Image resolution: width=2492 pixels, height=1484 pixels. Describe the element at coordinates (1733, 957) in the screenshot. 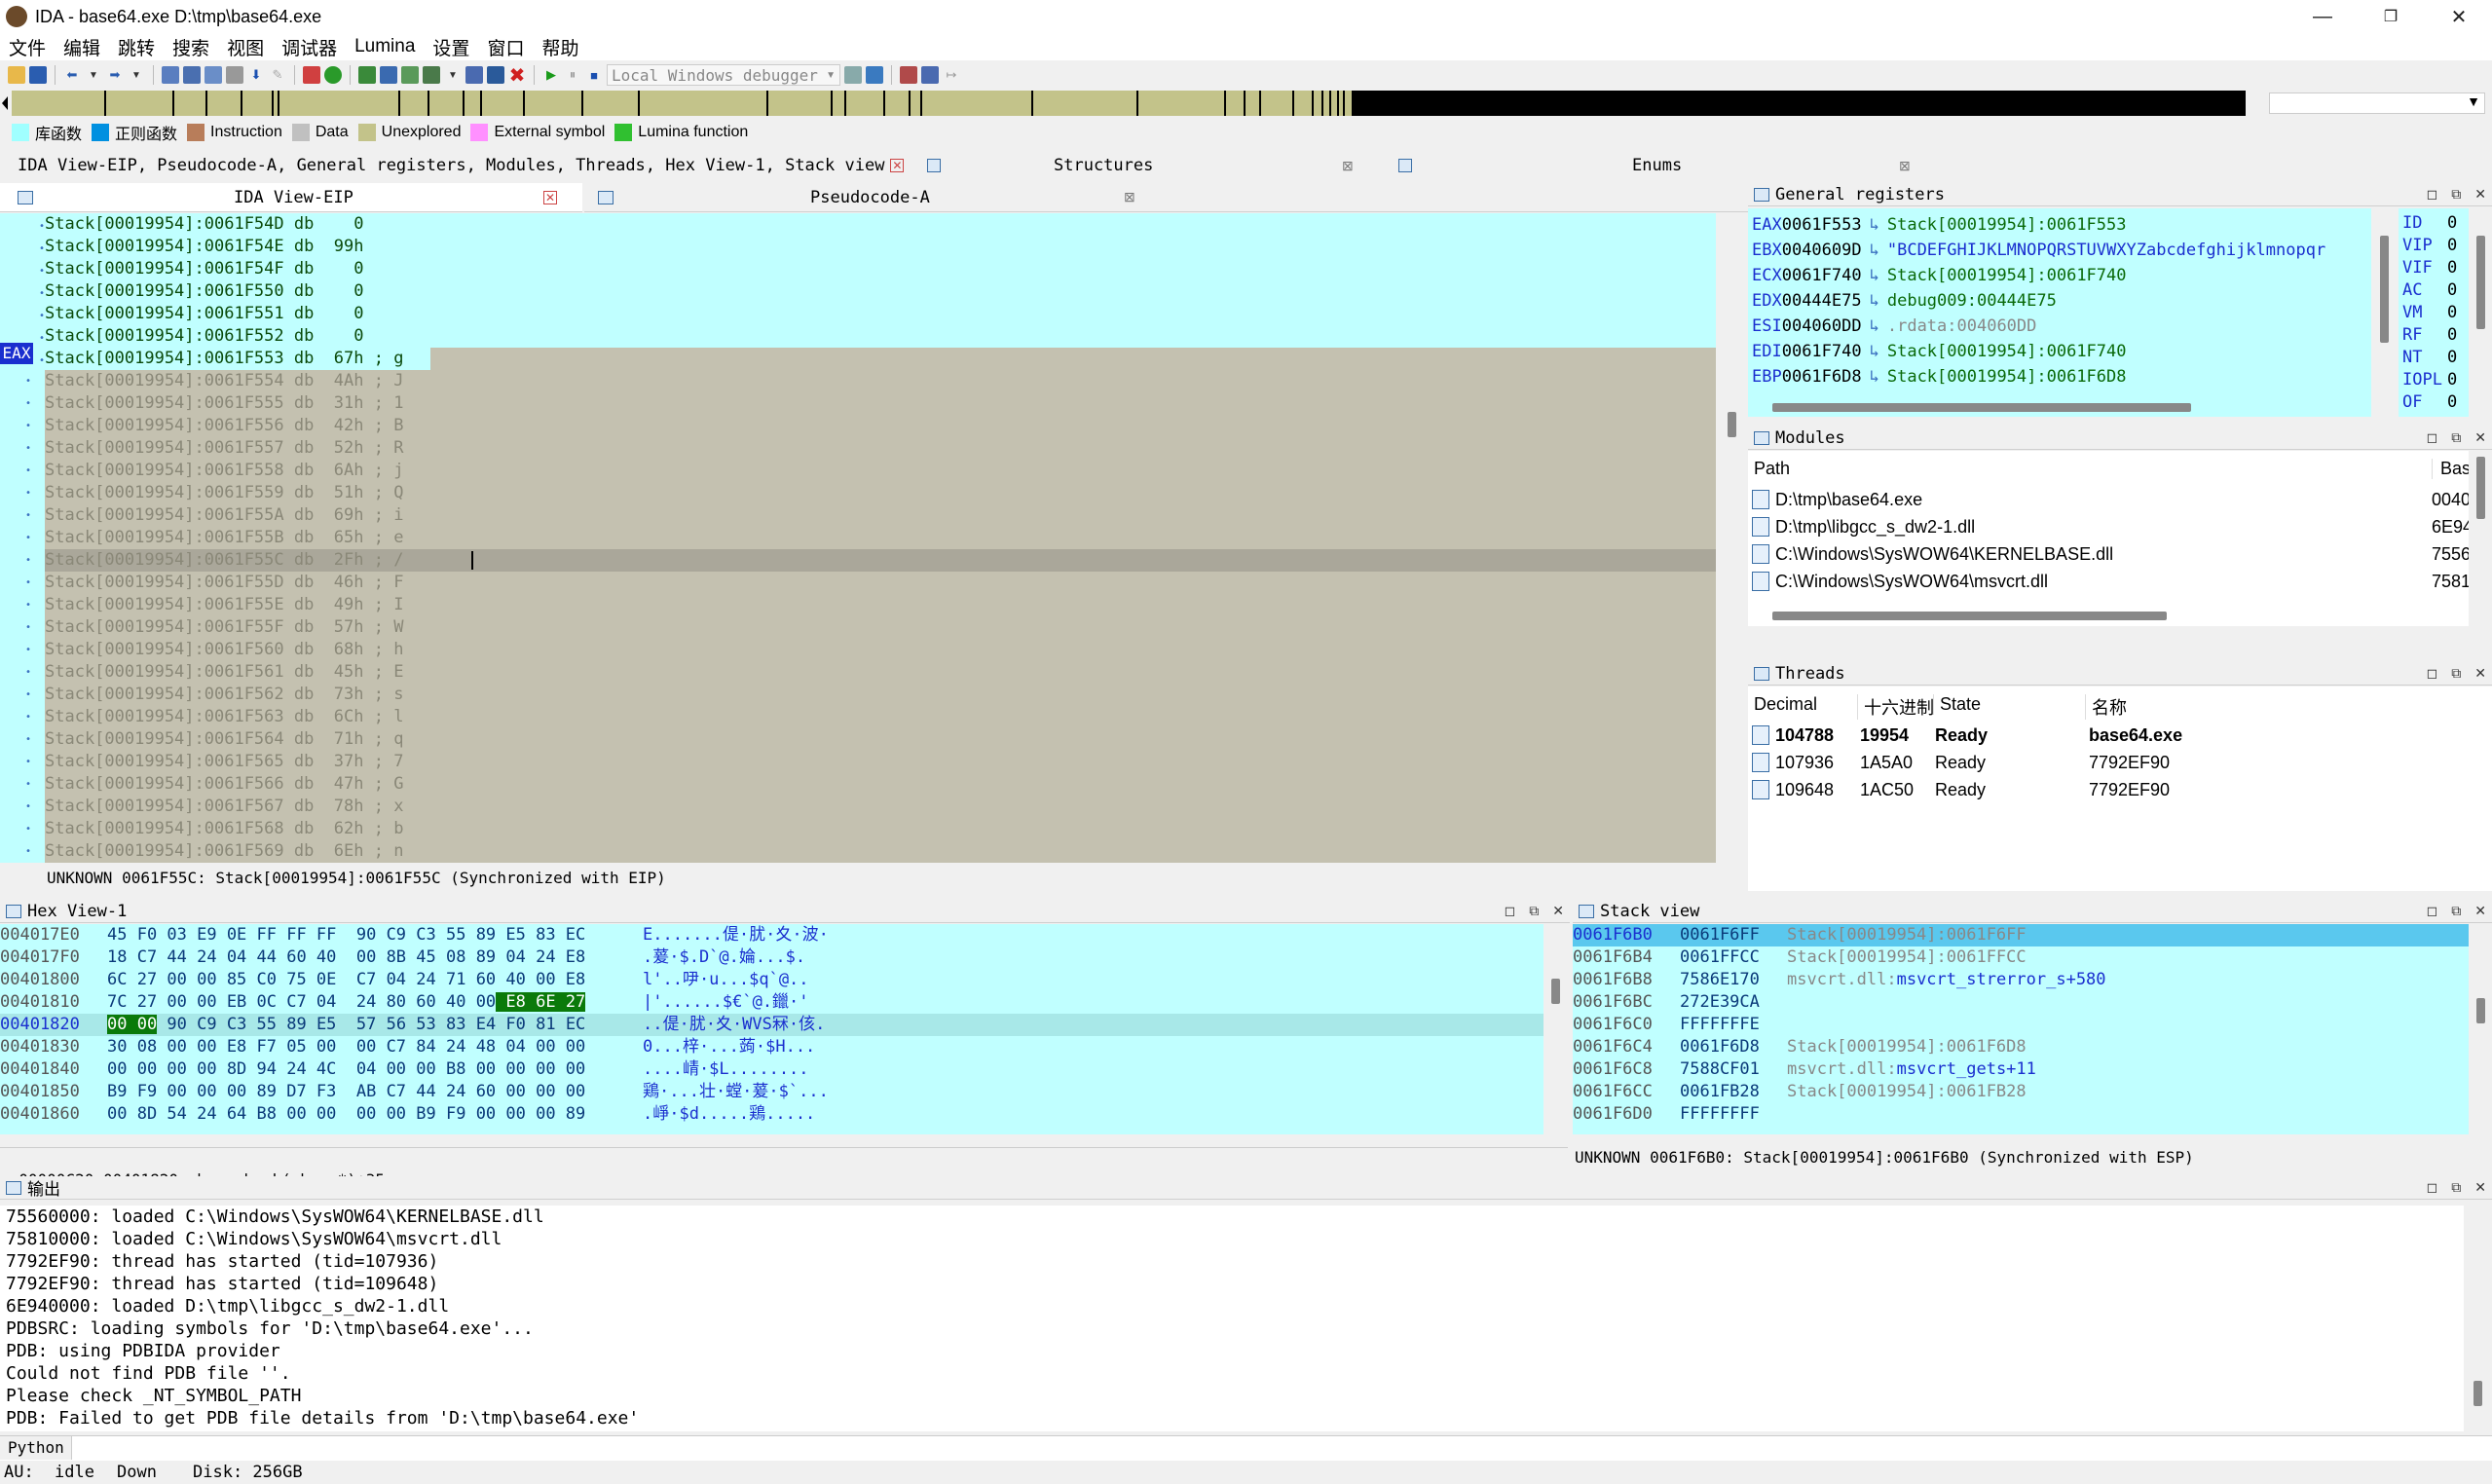

I see `stack-value: 0061FFCC` at that location.